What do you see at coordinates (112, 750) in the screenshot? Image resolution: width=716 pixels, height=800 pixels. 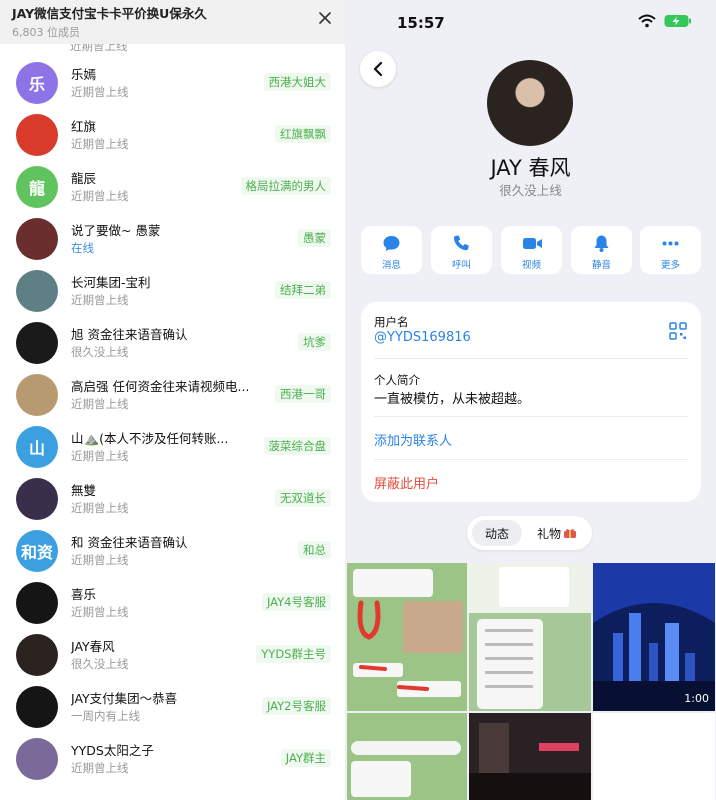 I see `member-name: YYDS太阳之子` at bounding box center [112, 750].